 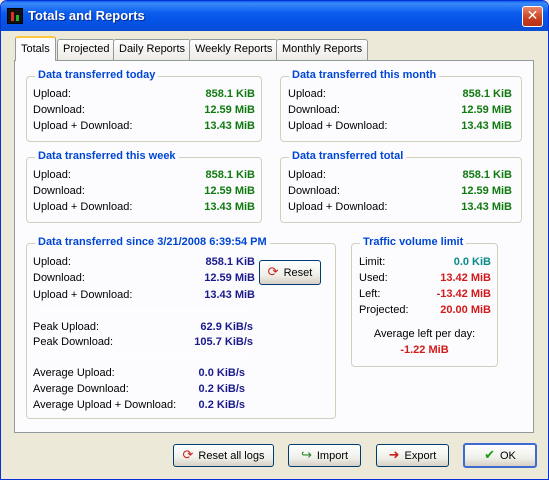 I want to click on group-title-today: Data transferred today, so click(x=97, y=75).